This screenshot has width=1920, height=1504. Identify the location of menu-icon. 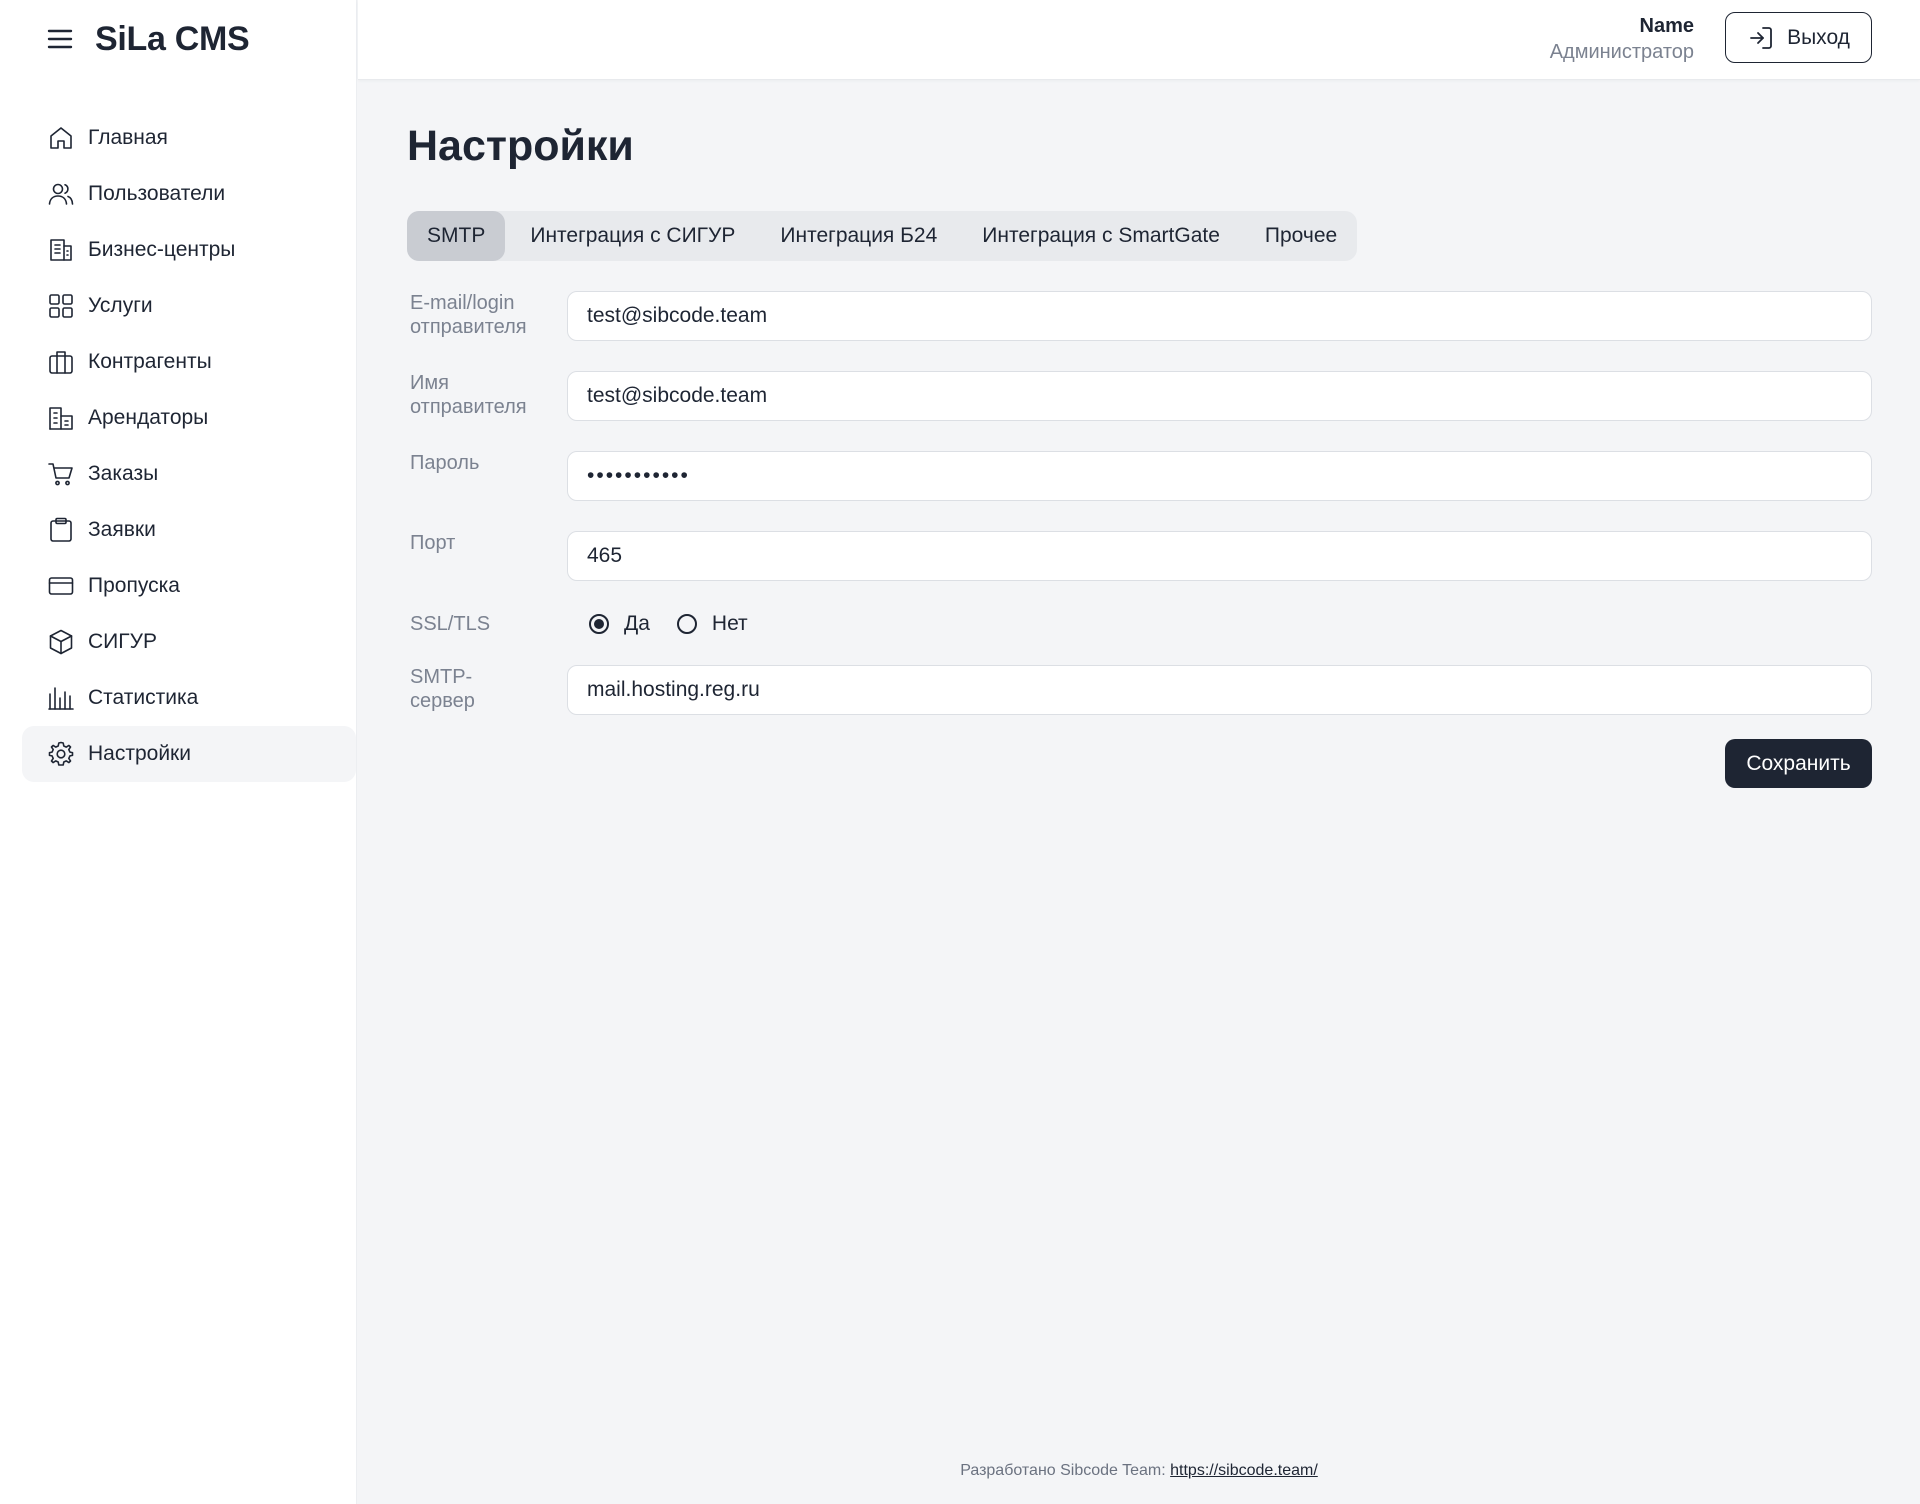
(60, 39).